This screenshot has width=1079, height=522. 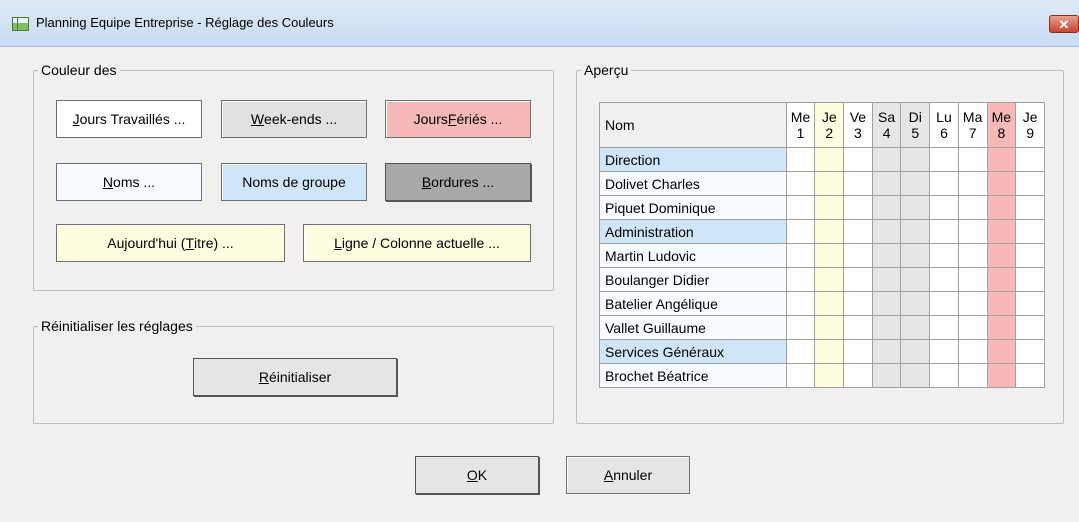 I want to click on day-header-9: Je 9, so click(x=1030, y=125).